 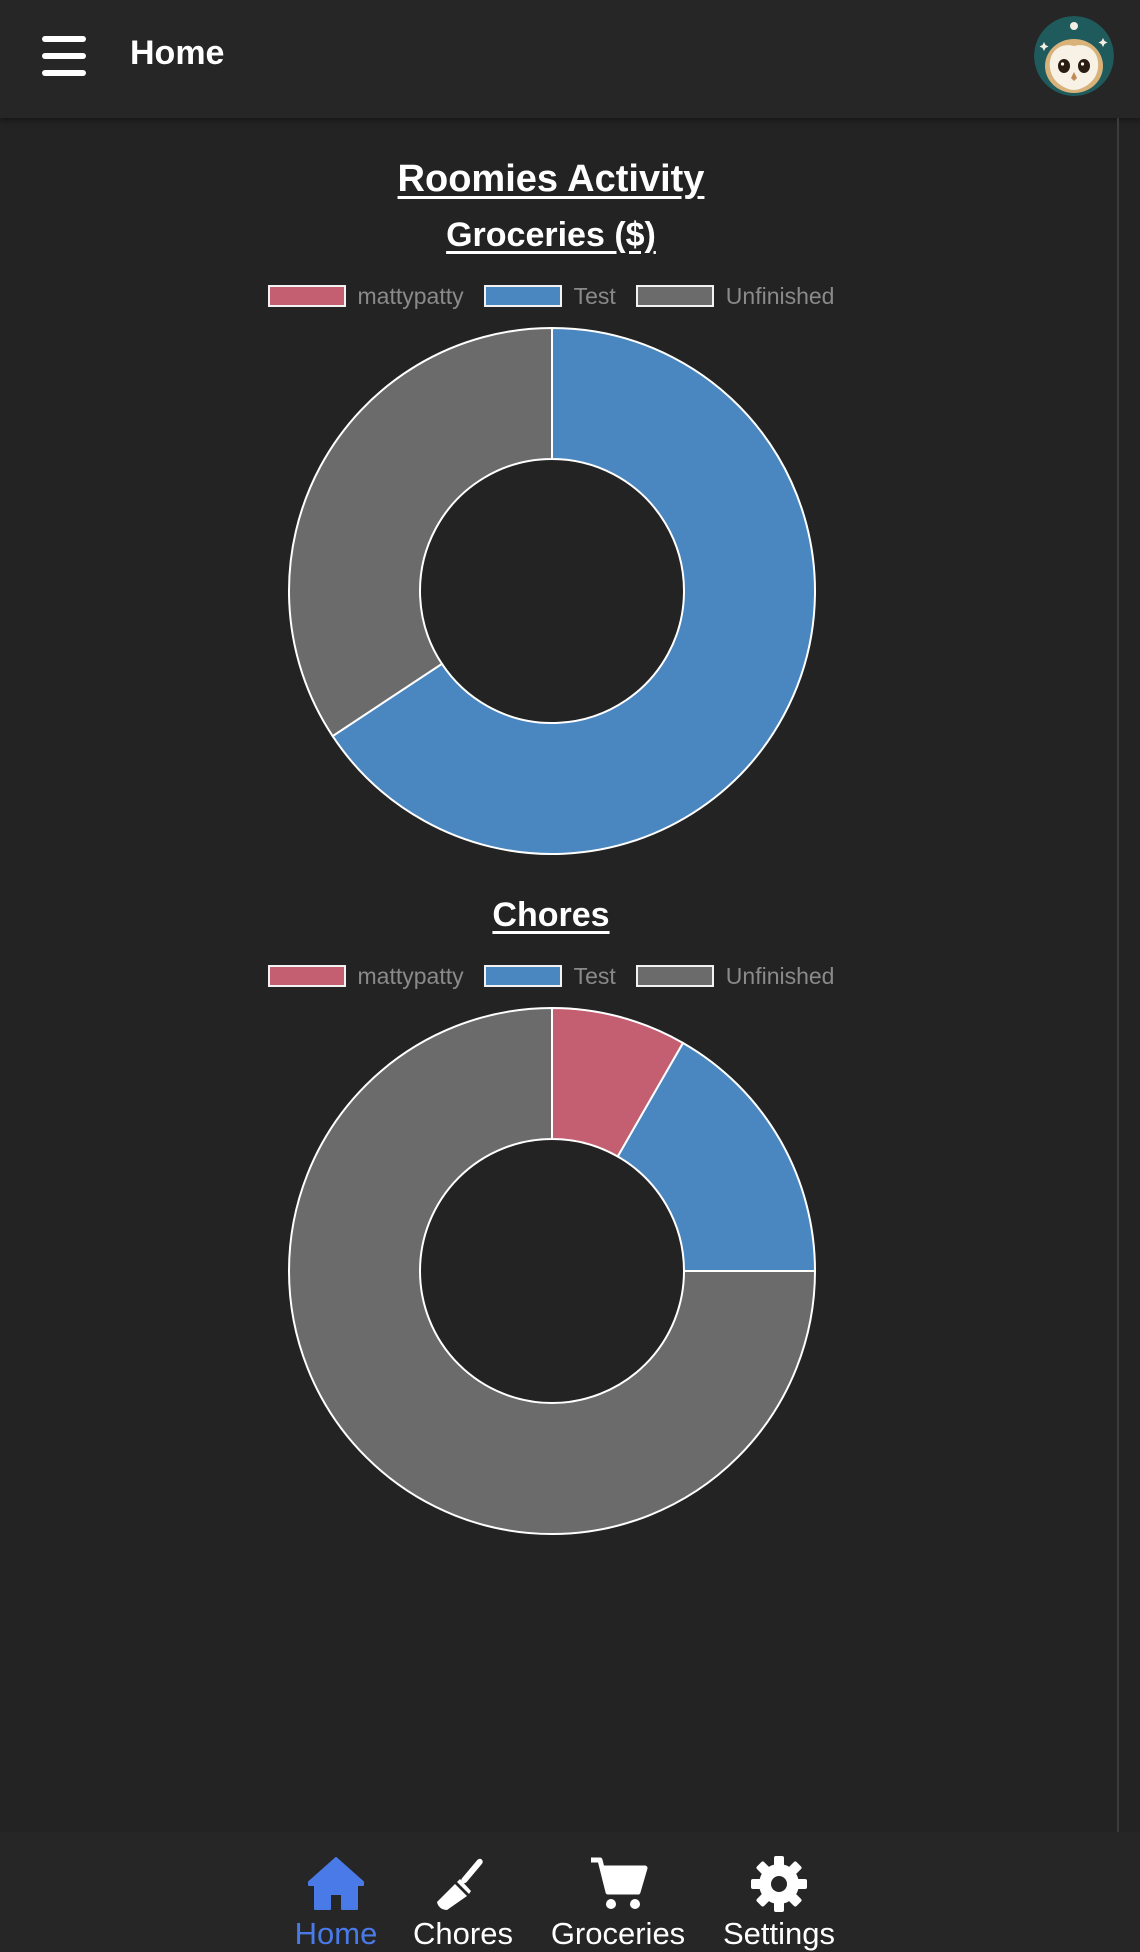 I want to click on nav-label: Settings, so click(x=778, y=1933).